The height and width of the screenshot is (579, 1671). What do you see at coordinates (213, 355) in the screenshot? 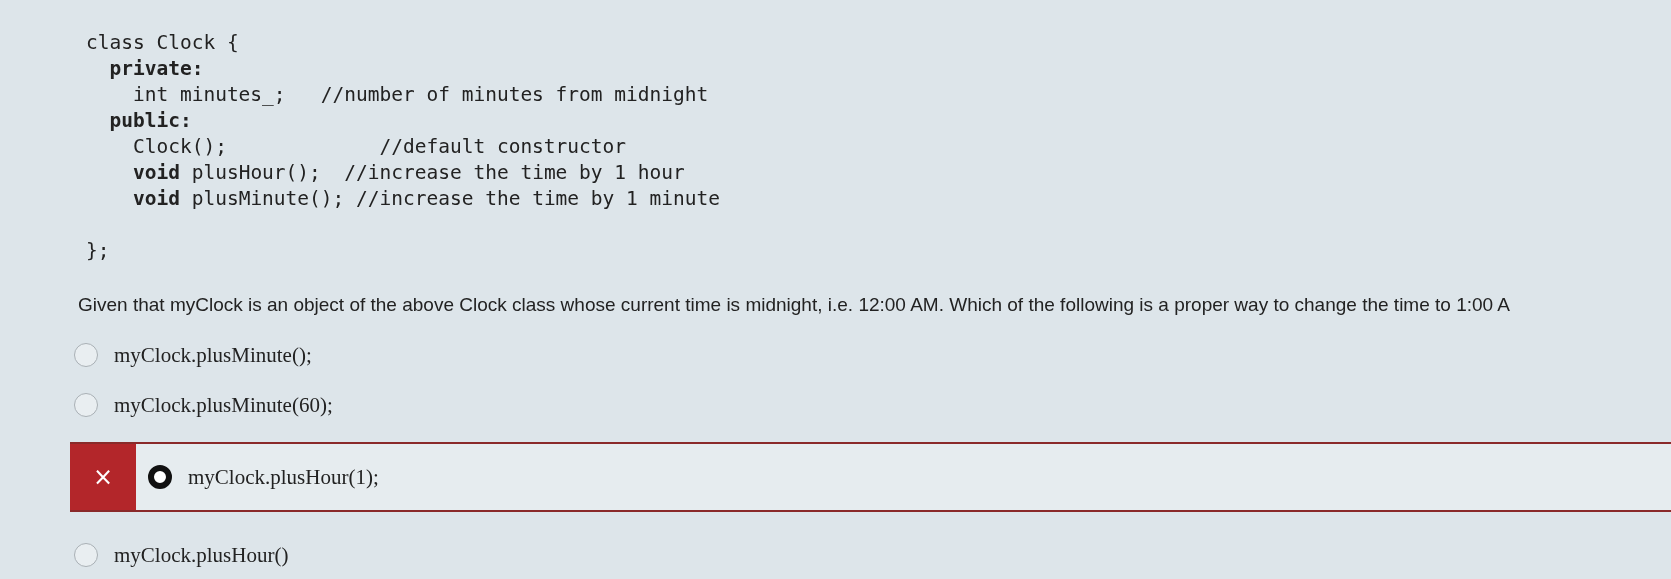
I see `option-label: myClock.plusMinute();` at bounding box center [213, 355].